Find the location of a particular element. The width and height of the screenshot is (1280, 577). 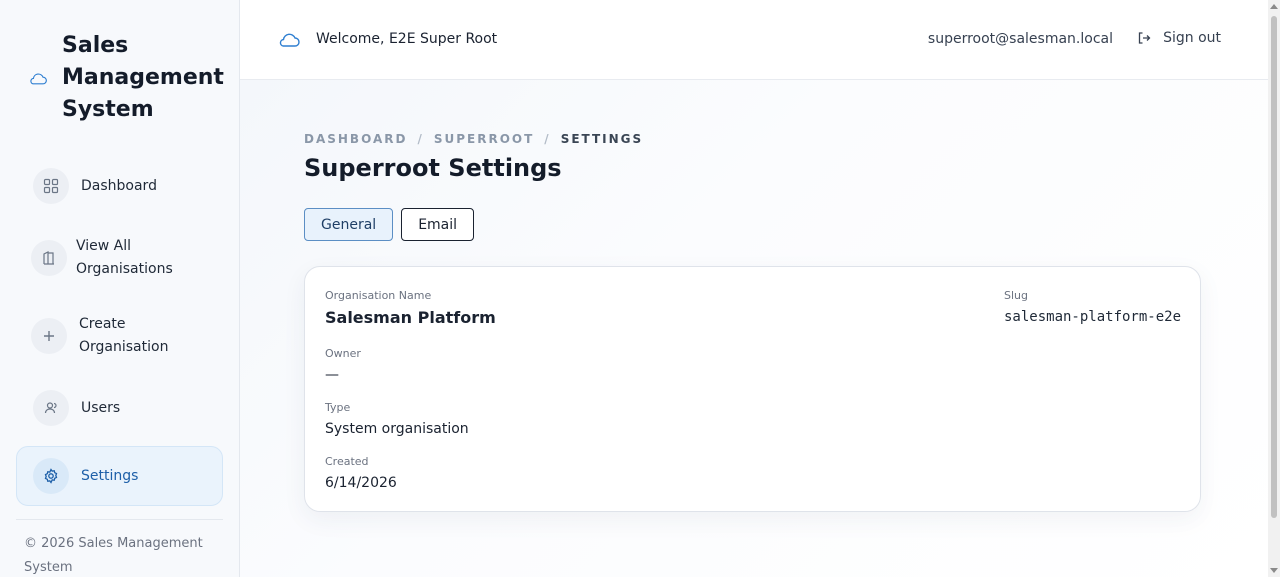

breadcrumb-item-dashboard: DASHBOARD is located at coordinates (355, 139).